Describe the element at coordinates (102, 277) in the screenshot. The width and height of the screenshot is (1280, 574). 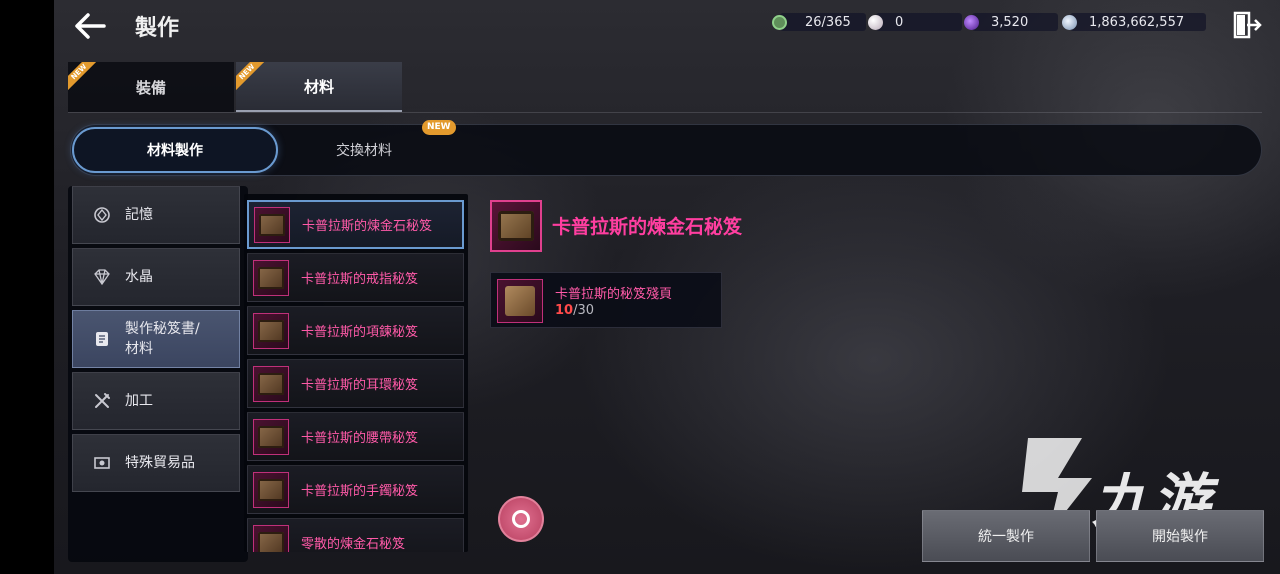
I see `crystal-icon` at that location.